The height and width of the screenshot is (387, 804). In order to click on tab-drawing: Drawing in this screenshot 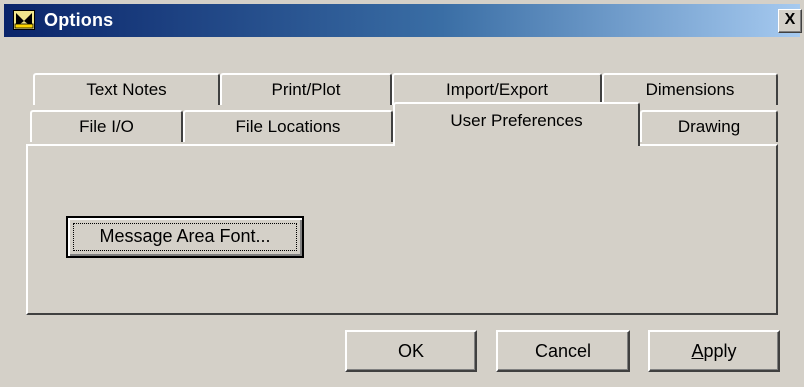, I will do `click(709, 126)`.